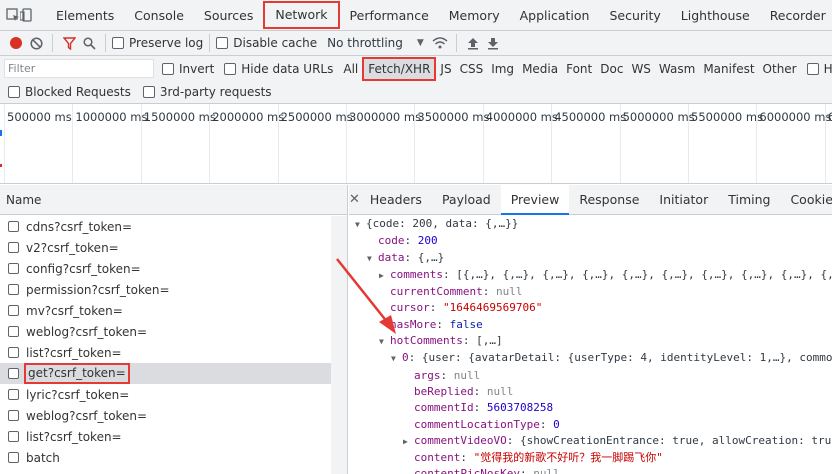  I want to click on filter-type-doc: Doc, so click(611, 69).